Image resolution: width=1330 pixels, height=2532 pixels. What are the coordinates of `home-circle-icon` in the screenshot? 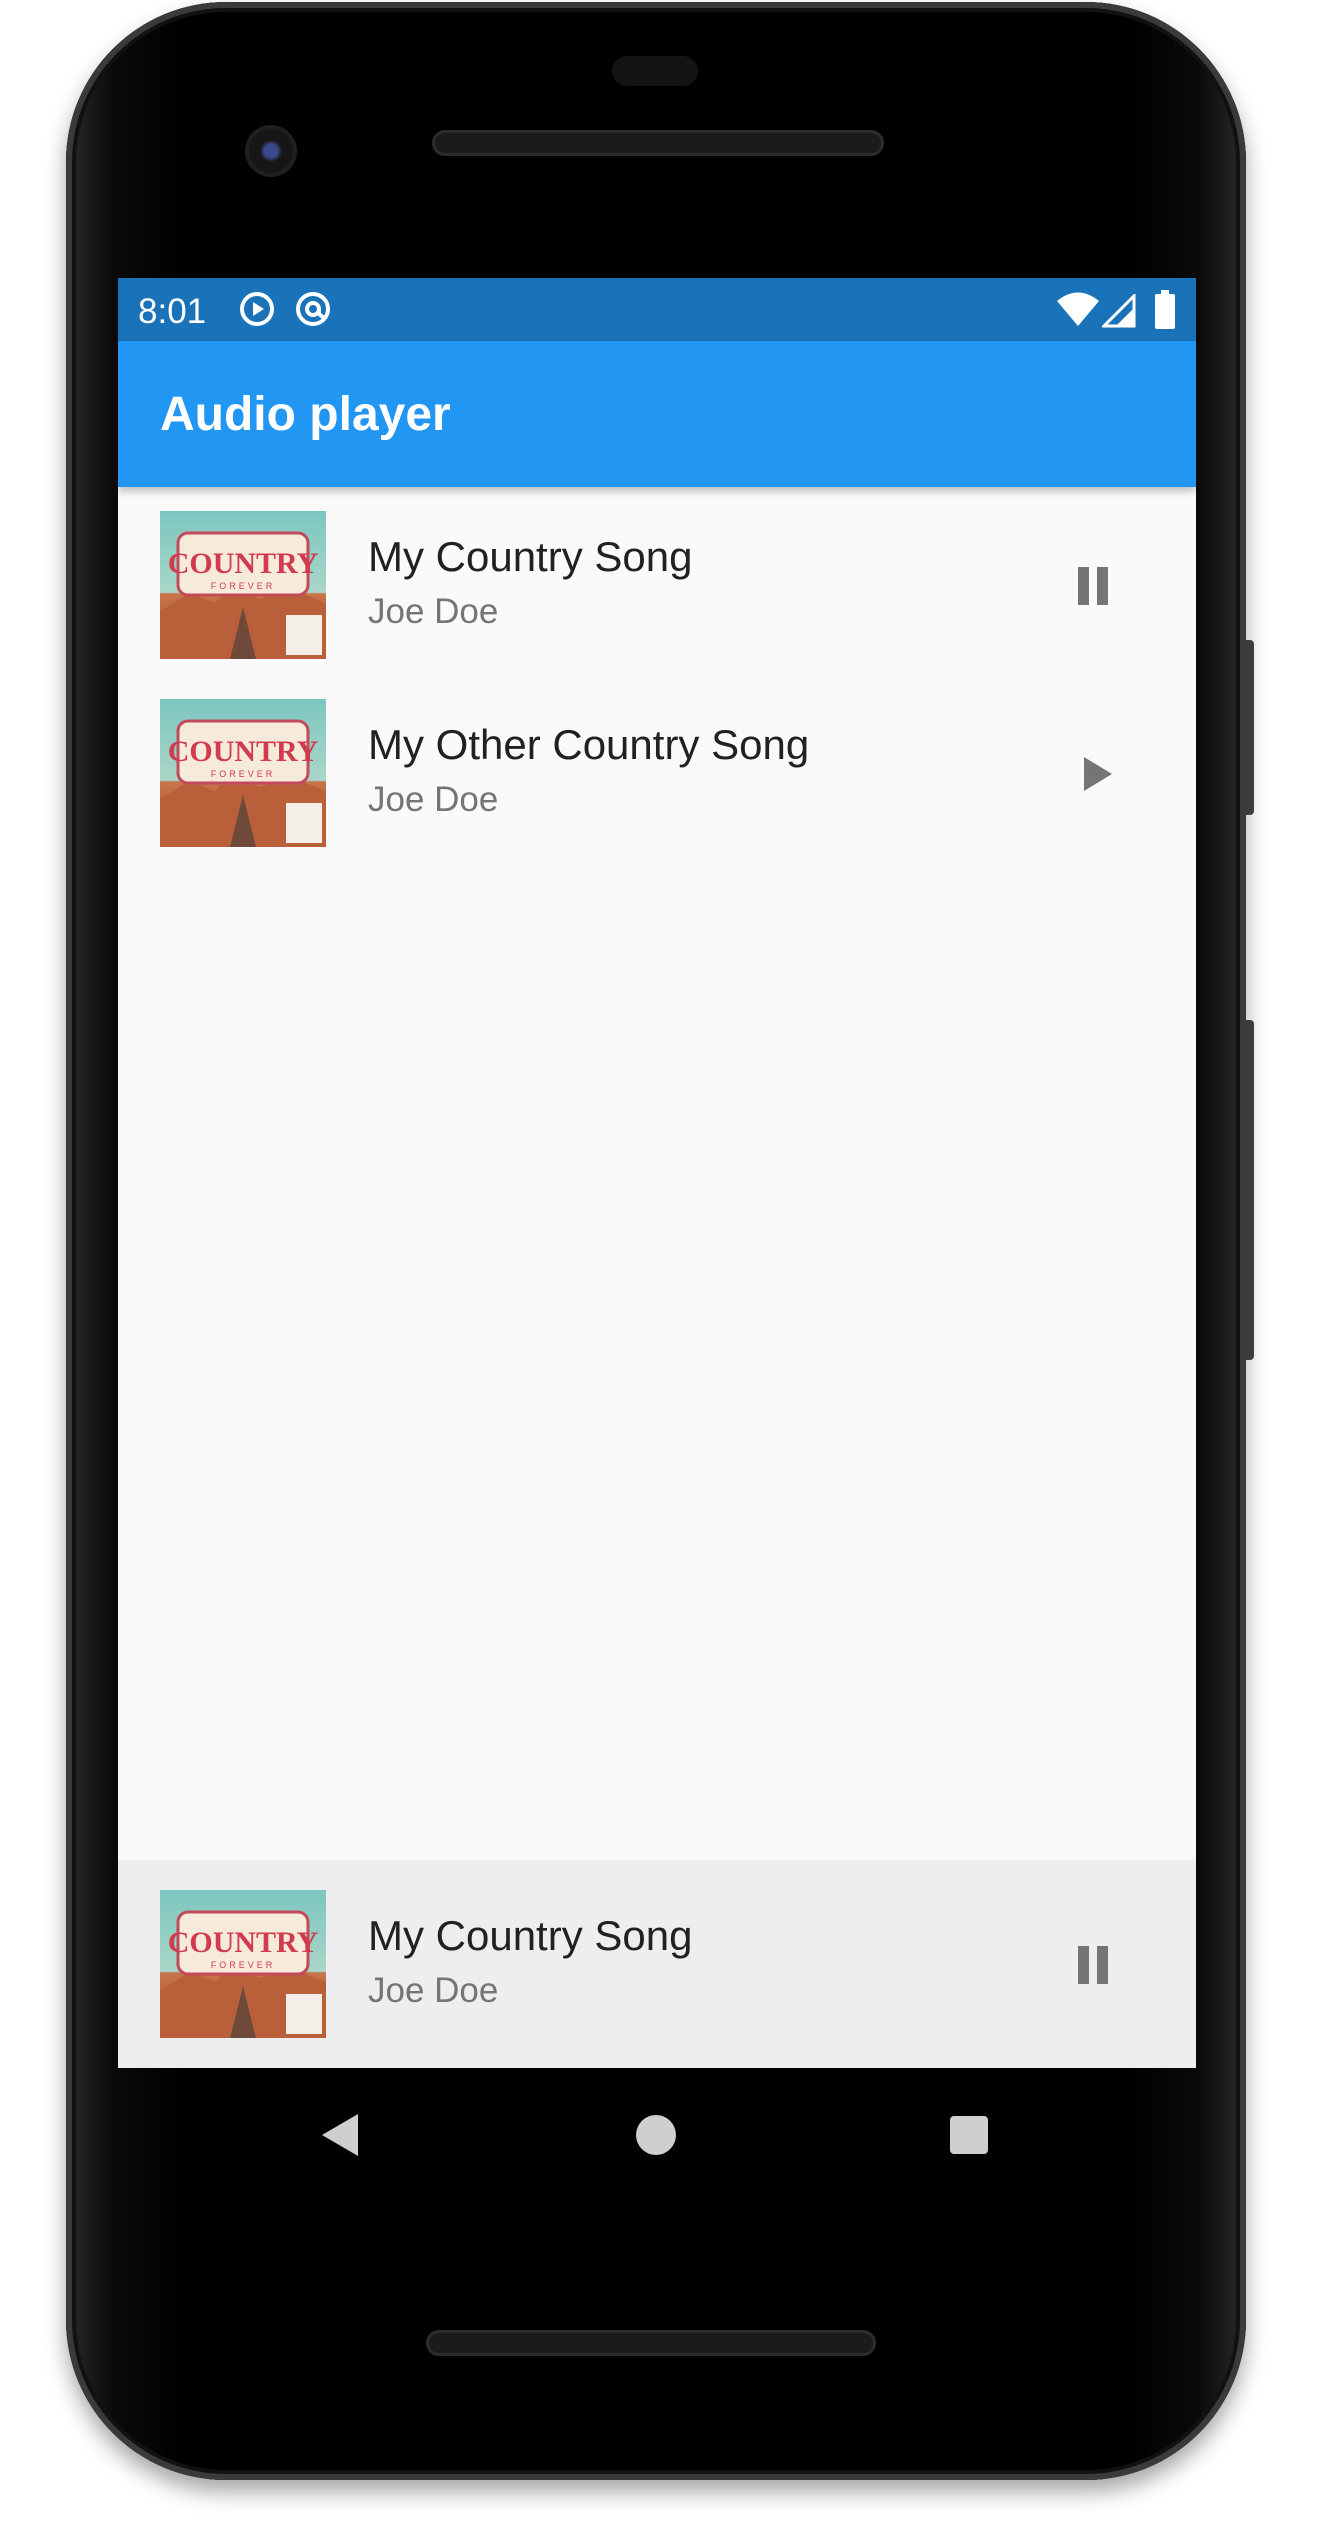 It's located at (656, 2135).